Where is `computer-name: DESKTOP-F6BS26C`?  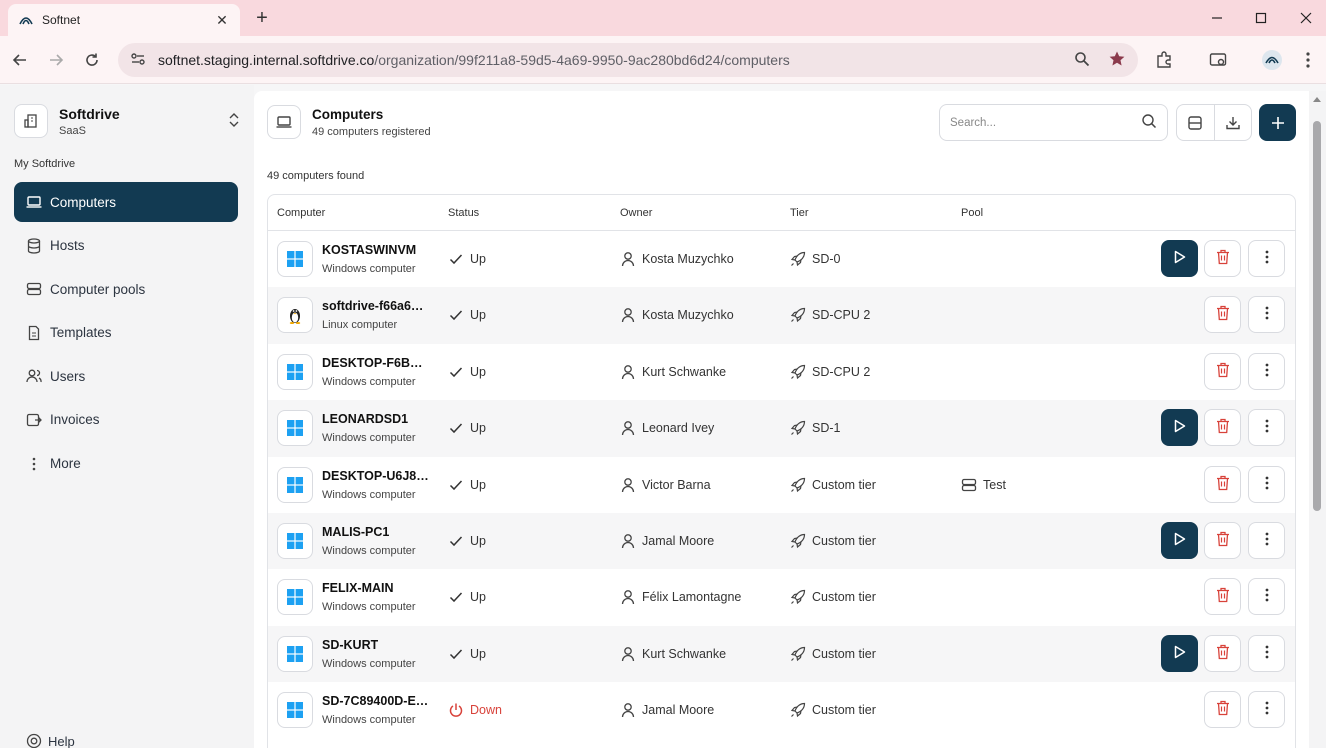 computer-name: DESKTOP-F6BS26C is located at coordinates (376, 363).